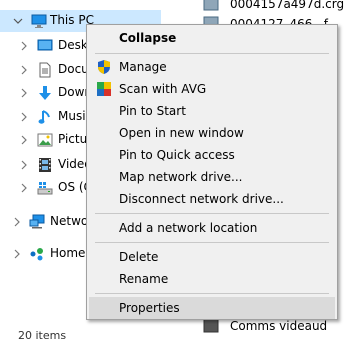  What do you see at coordinates (188, 228) in the screenshot?
I see `menu-item-label: Add a network location` at bounding box center [188, 228].